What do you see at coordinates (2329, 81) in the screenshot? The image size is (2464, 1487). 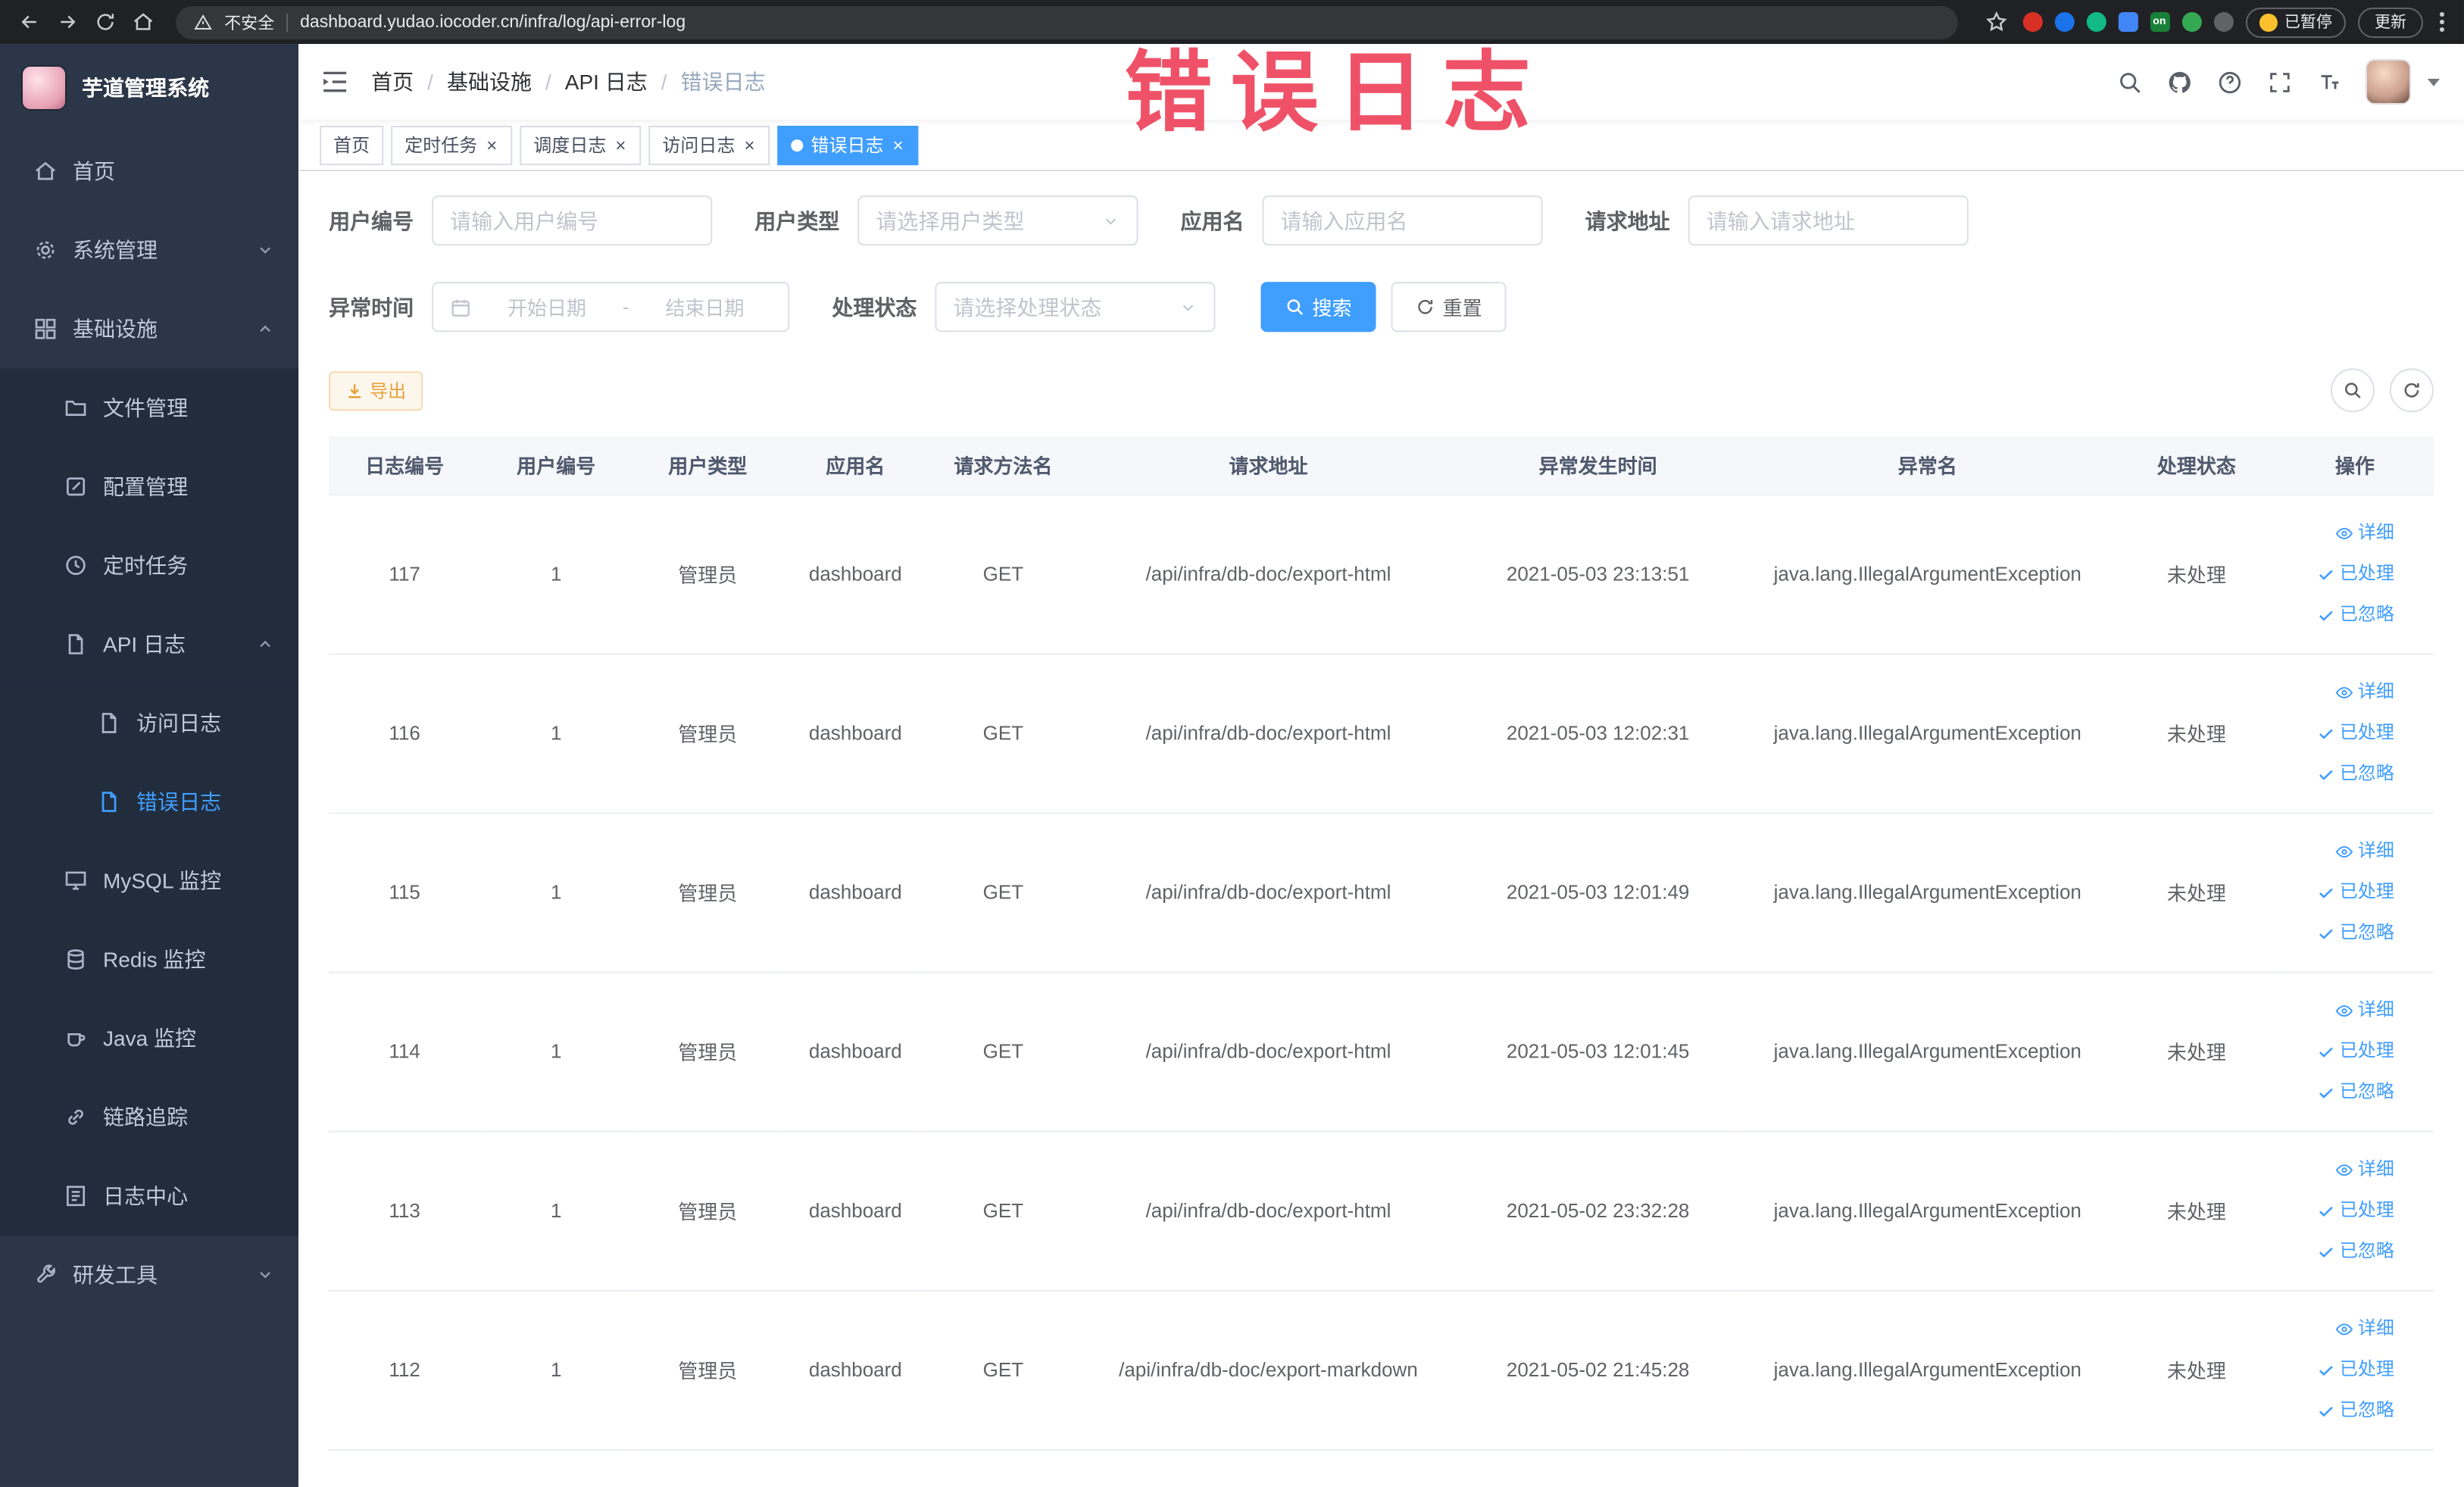 I see `font-size-icon` at bounding box center [2329, 81].